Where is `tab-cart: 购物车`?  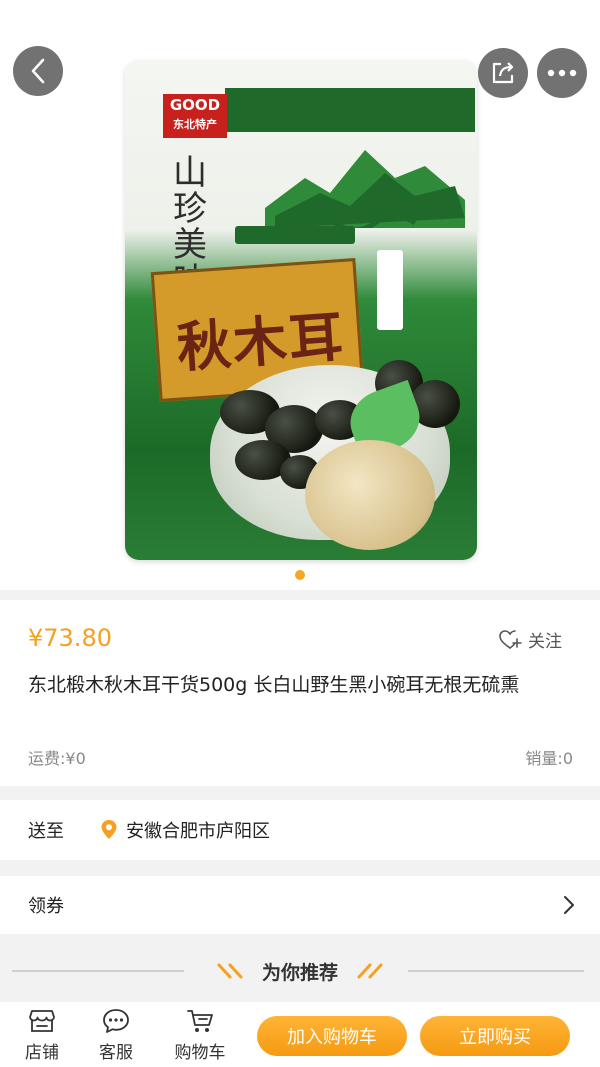 tab-cart: 购物车 is located at coordinates (200, 1035).